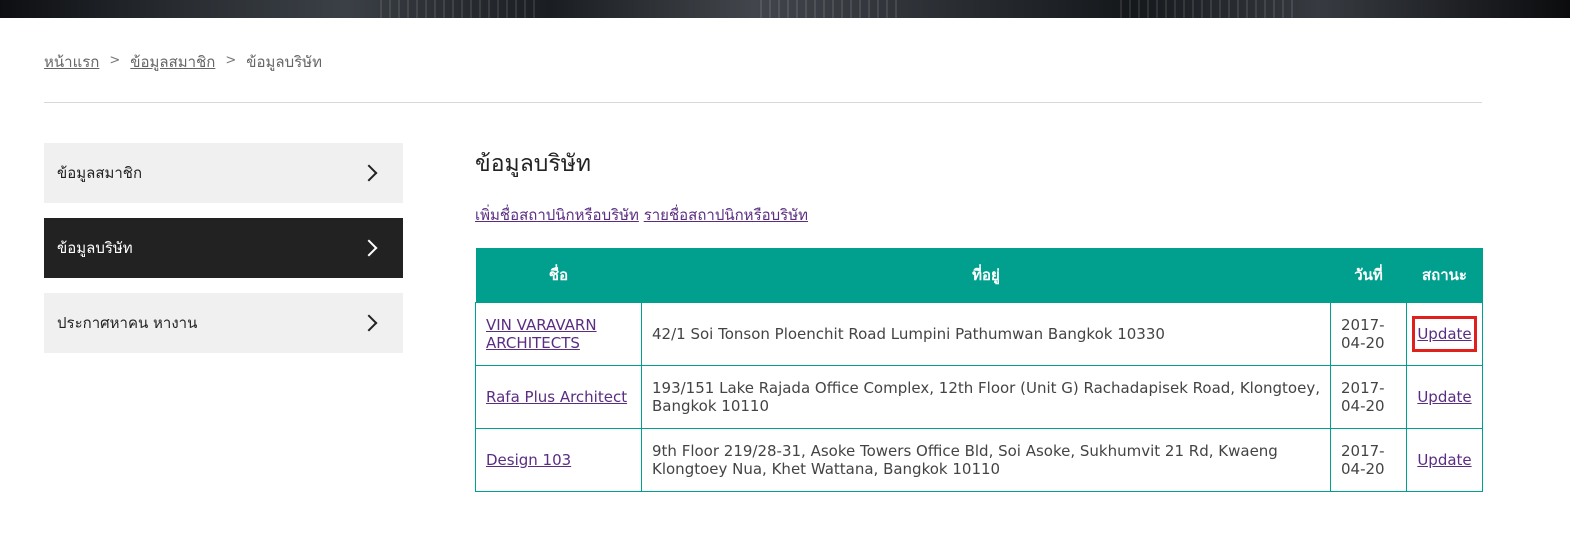 Image resolution: width=1570 pixels, height=560 pixels. I want to click on breadcrumb-home-link: หน้าแรก, so click(71, 62).